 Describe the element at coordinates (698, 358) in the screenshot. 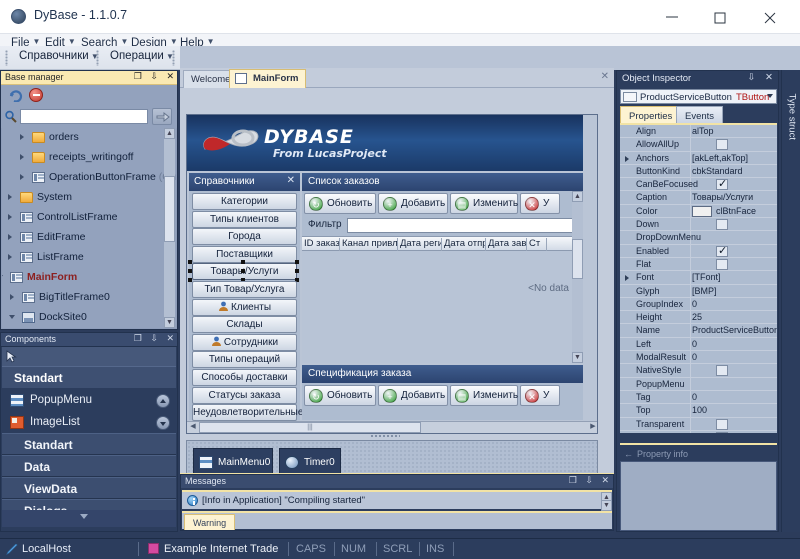

I see `property-row: ModalResult 0` at that location.